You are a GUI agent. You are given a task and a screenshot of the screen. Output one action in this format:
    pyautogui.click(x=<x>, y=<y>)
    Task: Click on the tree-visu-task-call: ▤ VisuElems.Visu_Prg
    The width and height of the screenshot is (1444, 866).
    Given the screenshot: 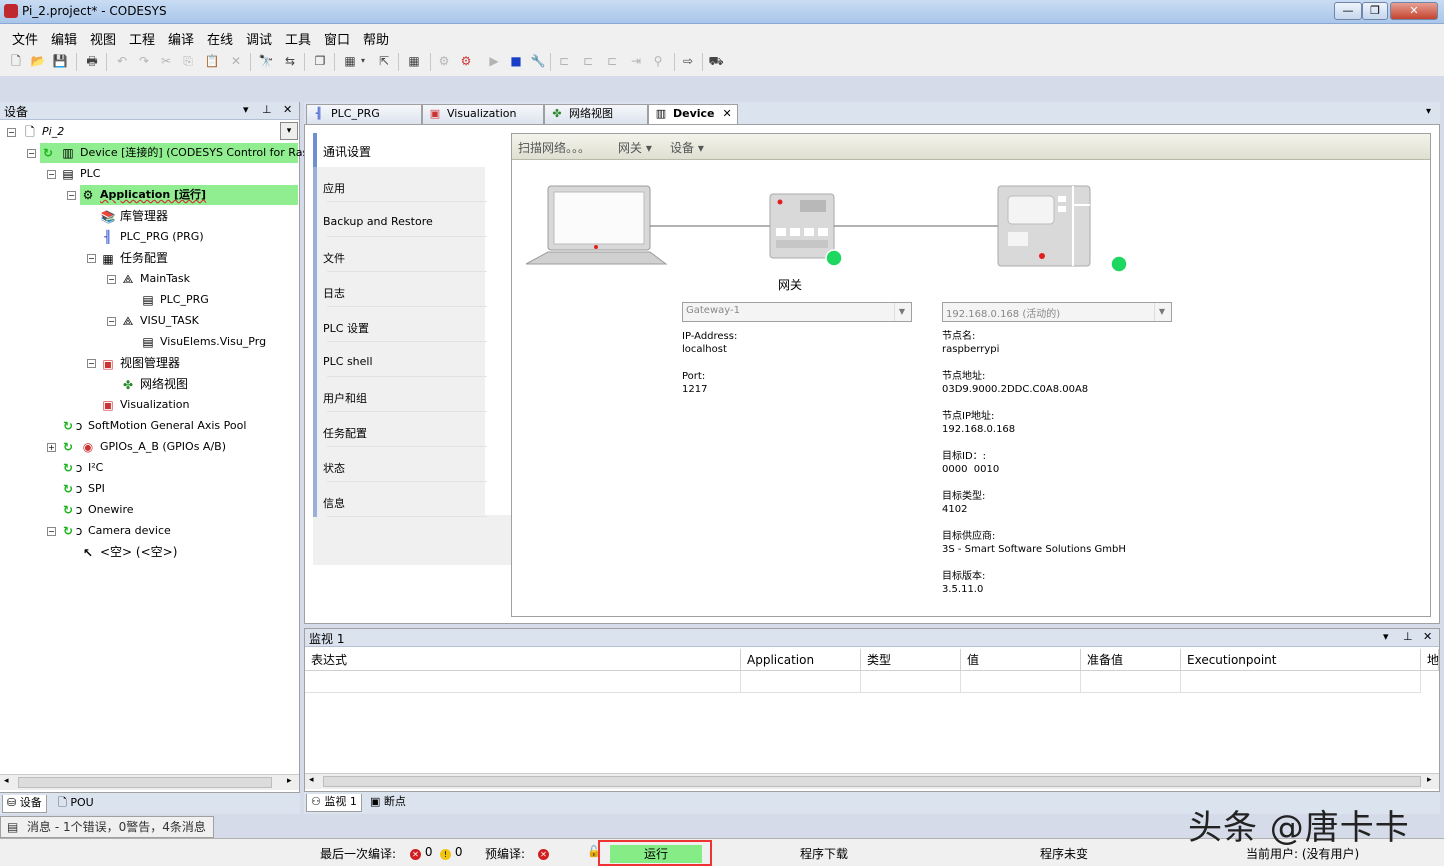 What is the action you would take?
    pyautogui.click(x=203, y=342)
    